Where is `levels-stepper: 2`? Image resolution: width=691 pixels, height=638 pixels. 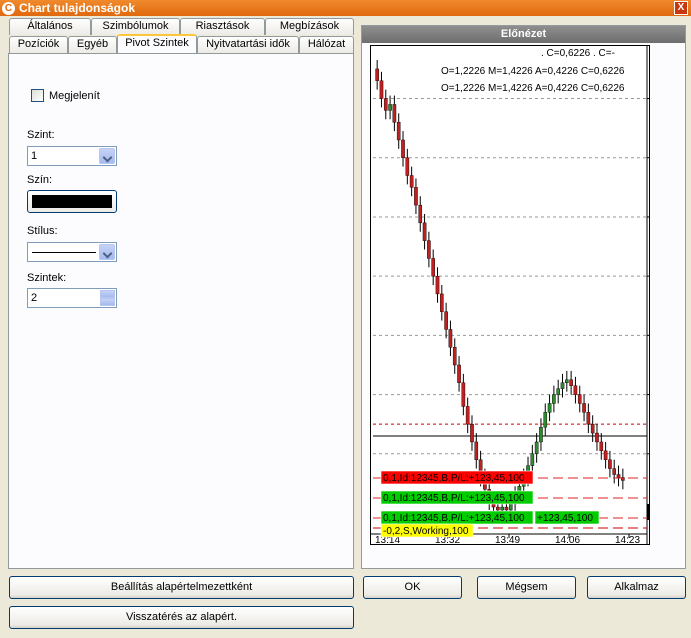
levels-stepper: 2 is located at coordinates (72, 298).